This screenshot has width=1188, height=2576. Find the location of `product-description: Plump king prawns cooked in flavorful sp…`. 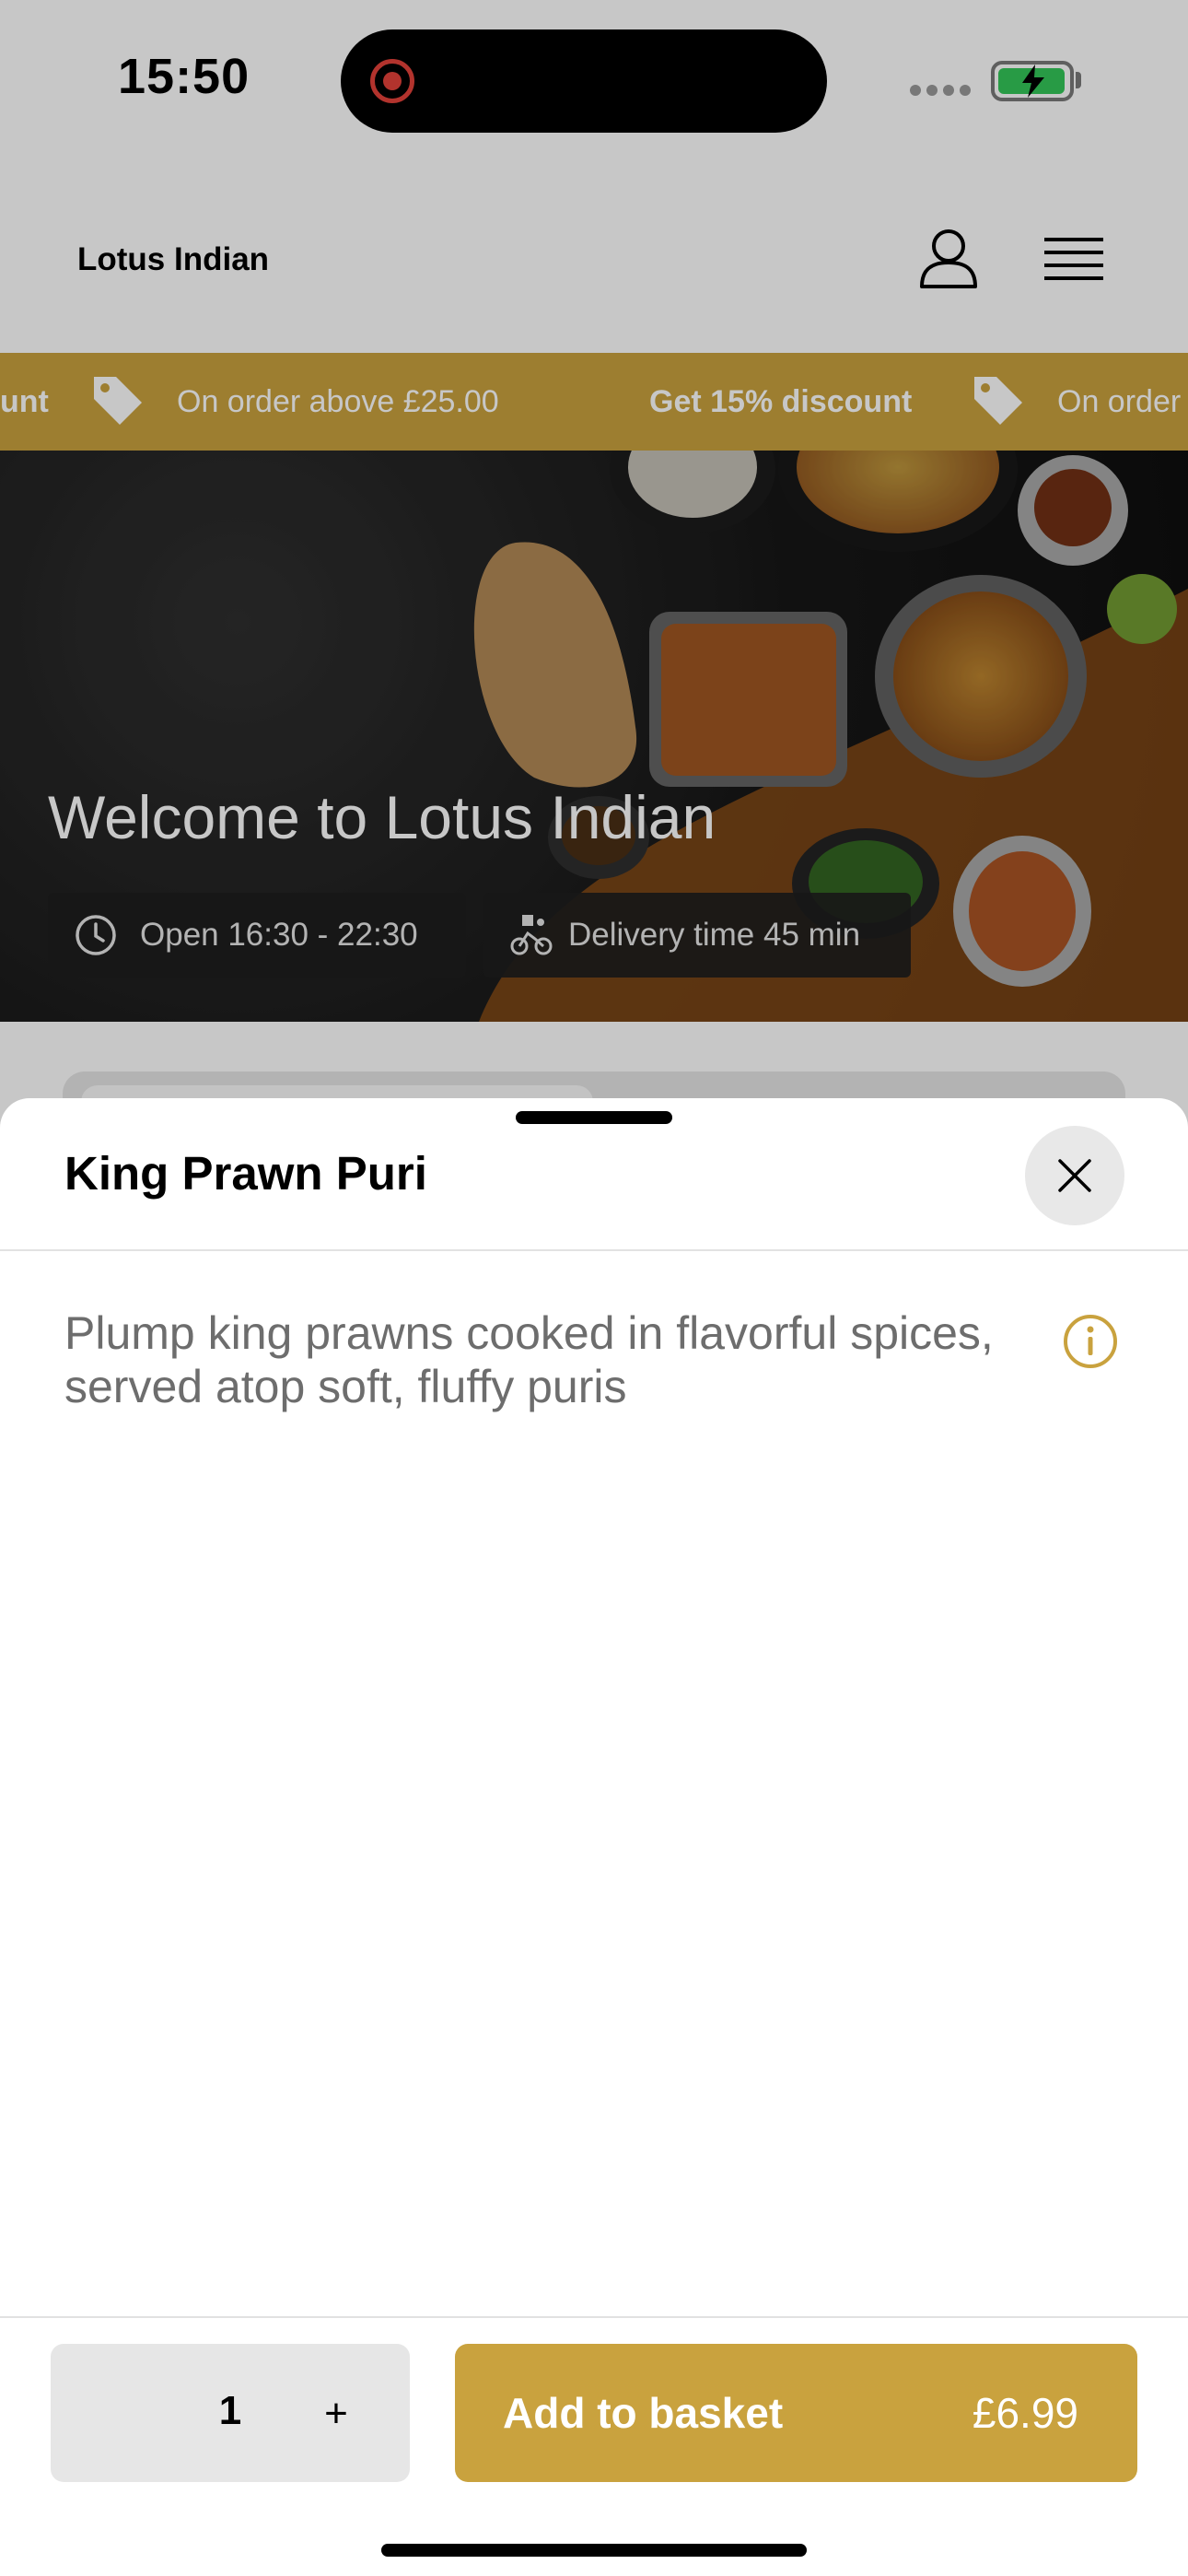

product-description: Plump king prawns cooked in flavorful sp… is located at coordinates (529, 1359).